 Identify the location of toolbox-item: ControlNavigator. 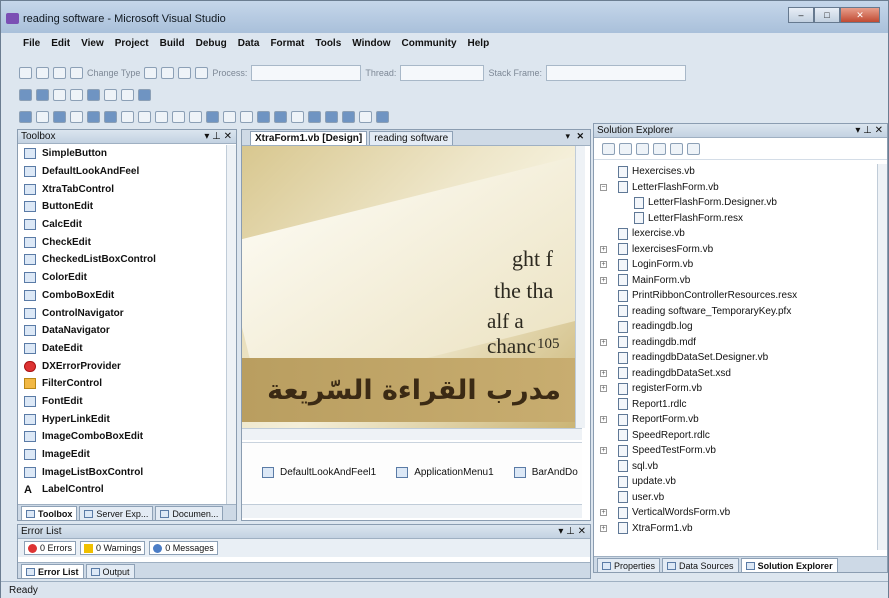
(122, 313).